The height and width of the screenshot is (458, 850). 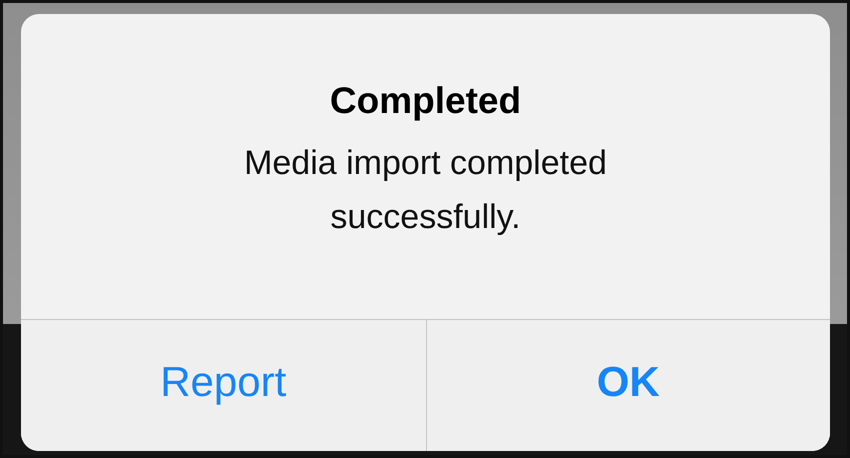 What do you see at coordinates (425, 190) in the screenshot?
I see `alert-message: Media import completed successfully.` at bounding box center [425, 190].